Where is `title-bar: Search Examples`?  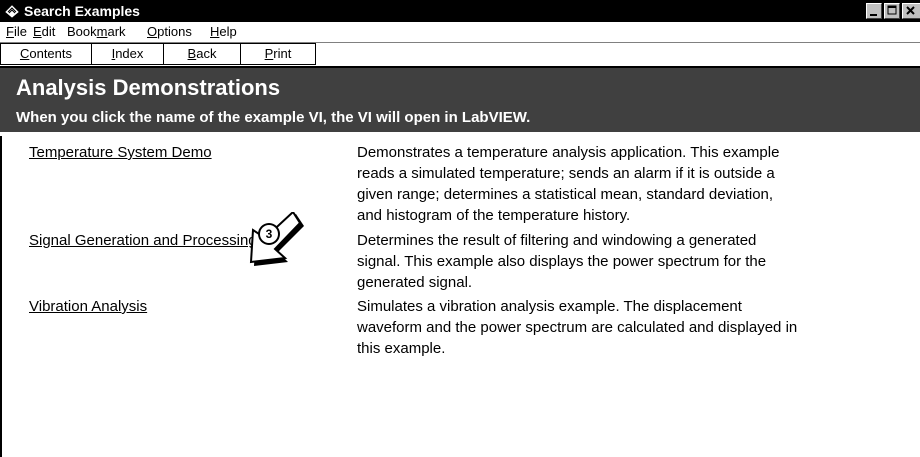
title-bar: Search Examples is located at coordinates (460, 11).